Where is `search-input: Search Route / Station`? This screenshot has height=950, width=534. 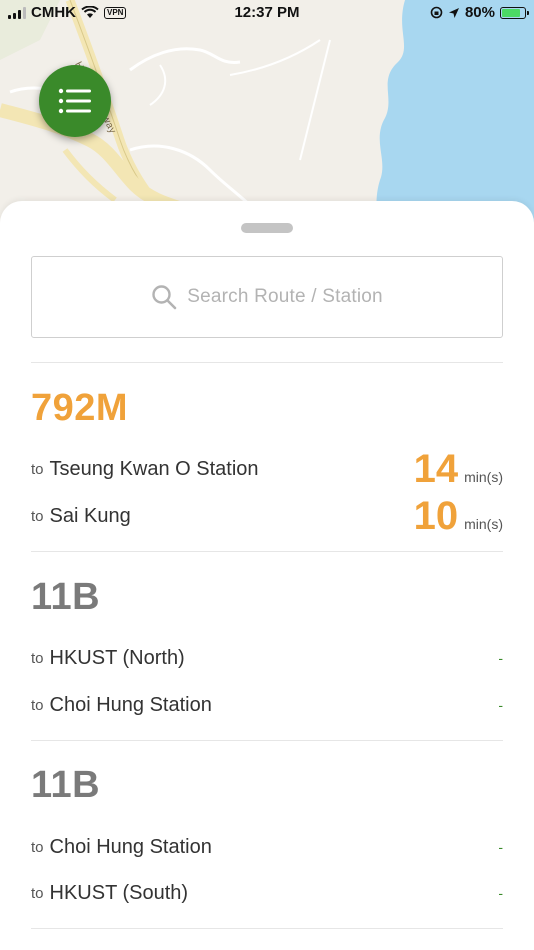
search-input: Search Route / Station is located at coordinates (267, 297).